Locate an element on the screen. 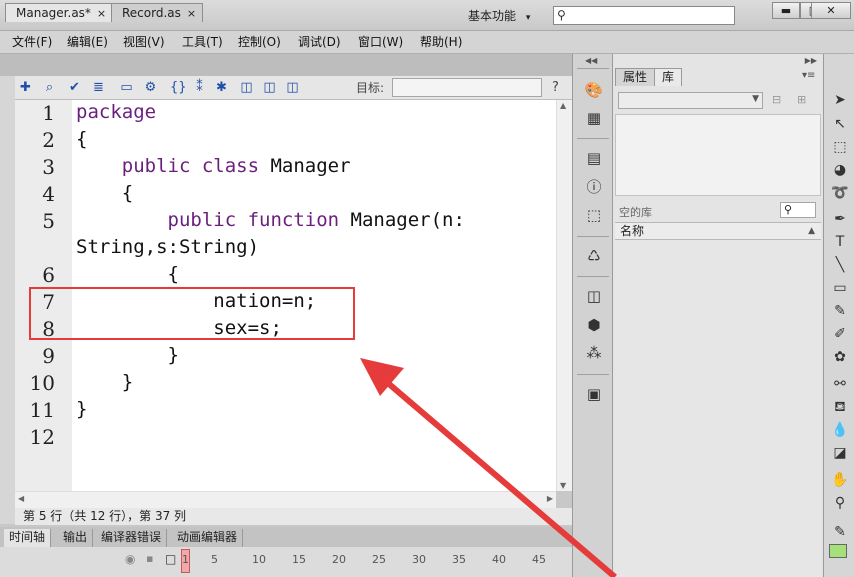 The image size is (854, 577). tab-library: 库 is located at coordinates (668, 77).